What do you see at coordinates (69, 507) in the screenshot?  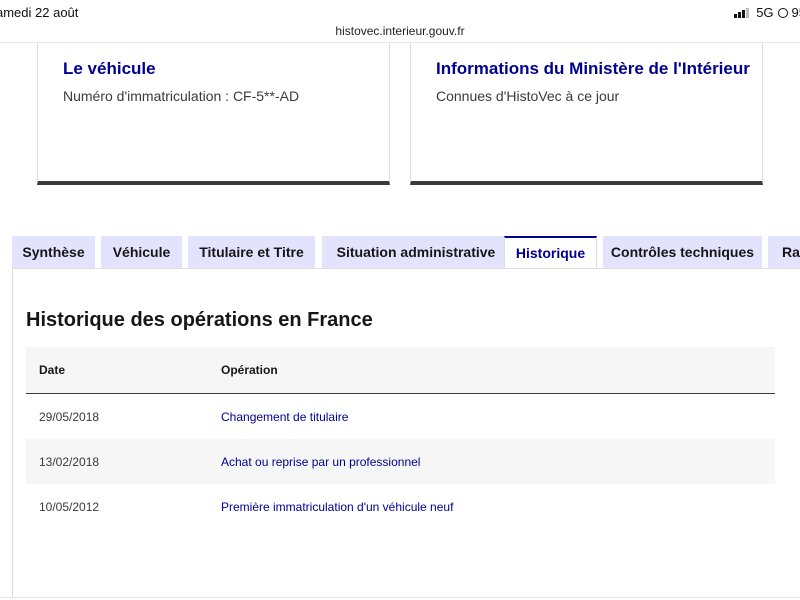 I see `row-date: 10/05/2012` at bounding box center [69, 507].